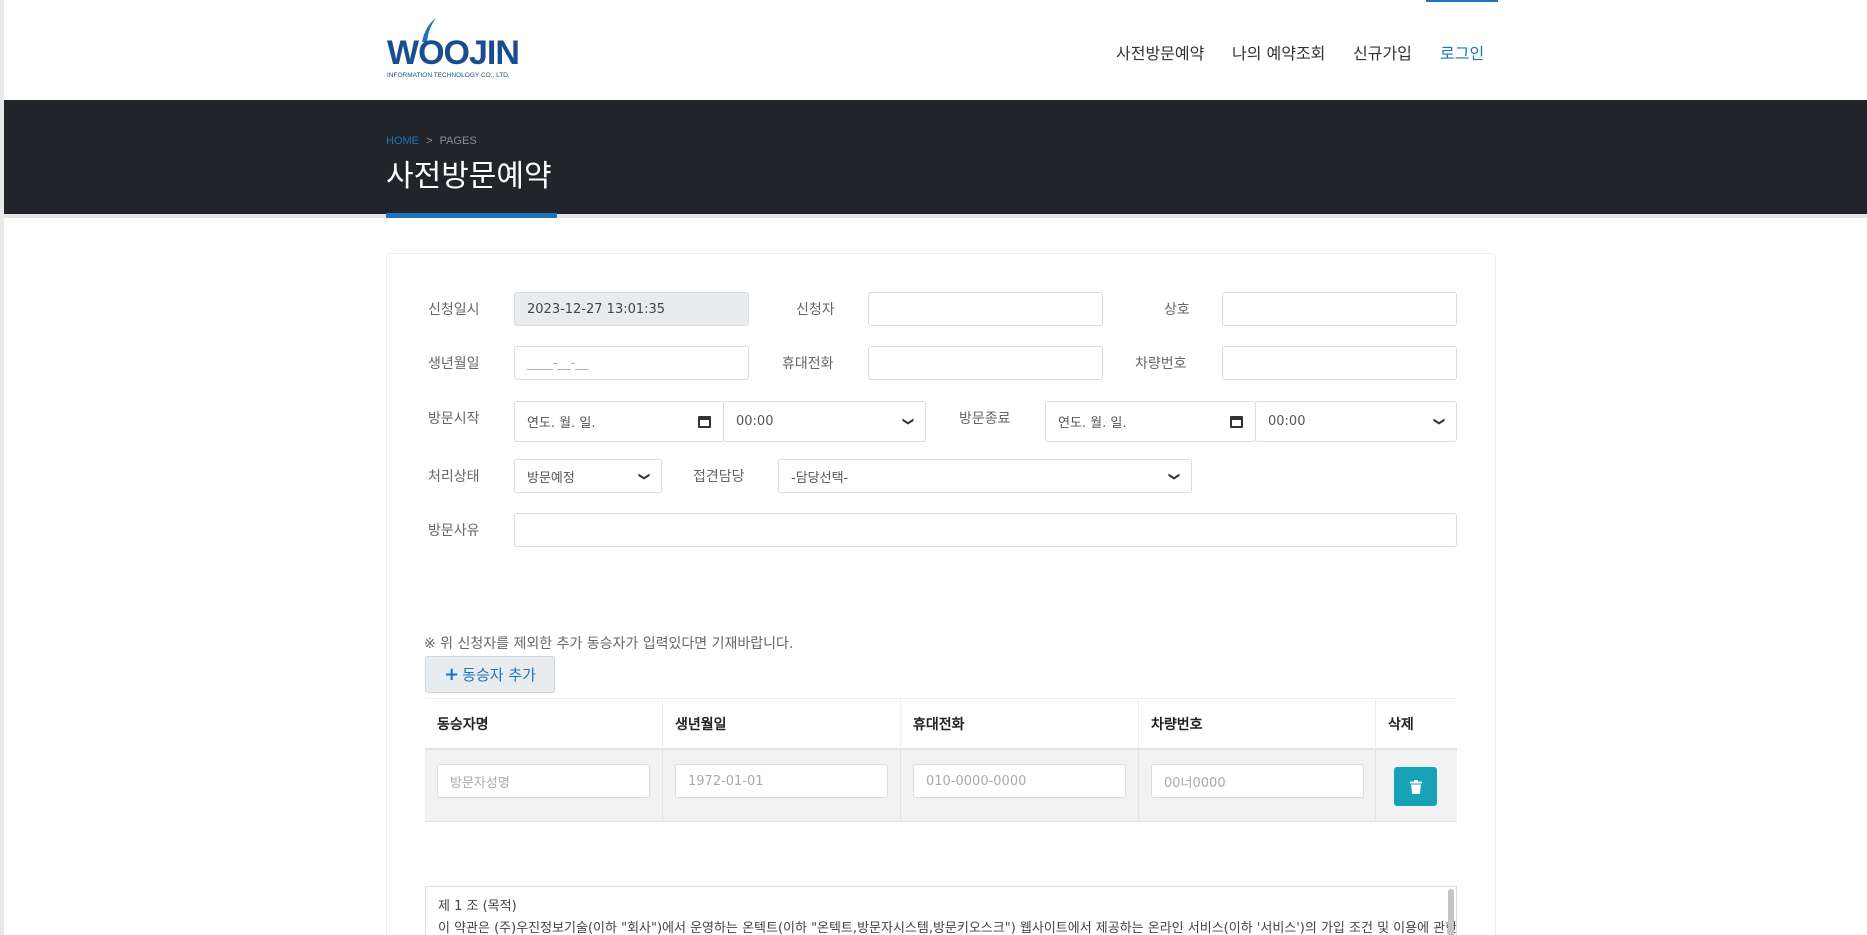 This screenshot has height=935, width=1867. Describe the element at coordinates (985, 419) in the screenshot. I see `visit-end-label: 방문종료` at that location.